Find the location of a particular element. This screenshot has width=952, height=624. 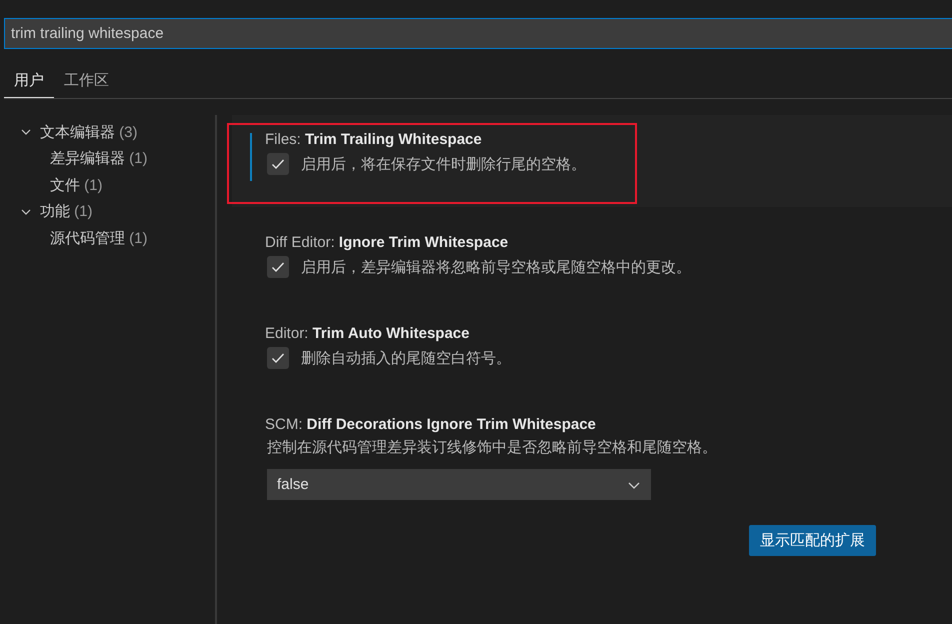

setting-description: 控制在源代码管理差异装订线修饰中是否忽略前导空格和尾随空格。 is located at coordinates (492, 447).